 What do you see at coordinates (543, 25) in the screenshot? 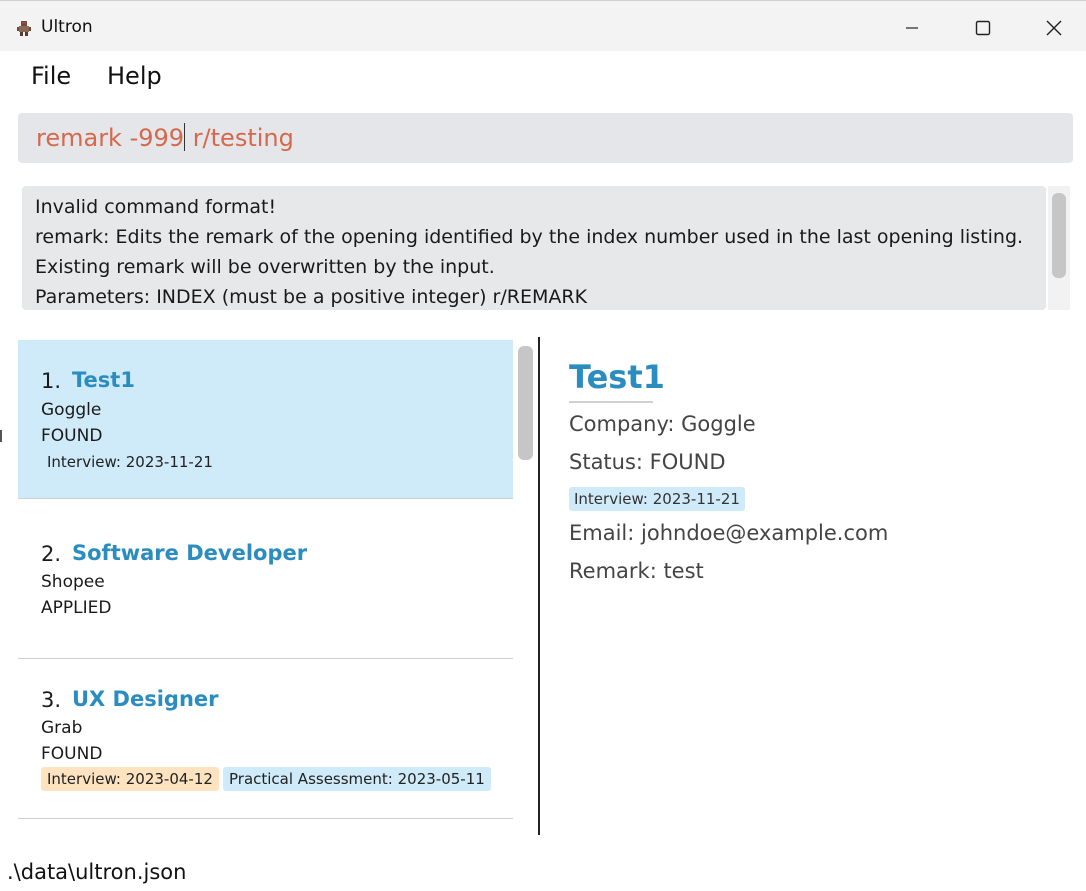
I see `title-bar: Ultron` at bounding box center [543, 25].